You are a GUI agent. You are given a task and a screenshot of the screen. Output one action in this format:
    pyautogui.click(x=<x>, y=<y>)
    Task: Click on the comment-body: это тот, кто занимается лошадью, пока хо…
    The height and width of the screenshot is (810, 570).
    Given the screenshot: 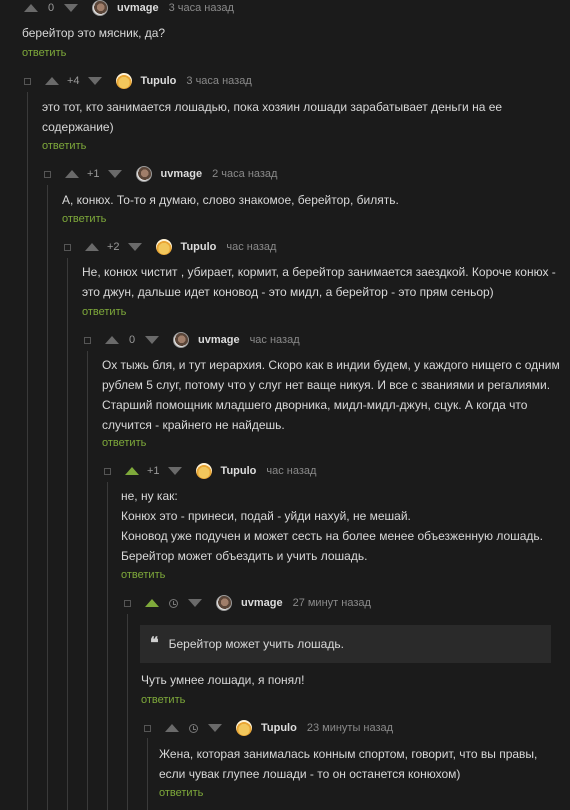 What is the action you would take?
    pyautogui.click(x=272, y=117)
    